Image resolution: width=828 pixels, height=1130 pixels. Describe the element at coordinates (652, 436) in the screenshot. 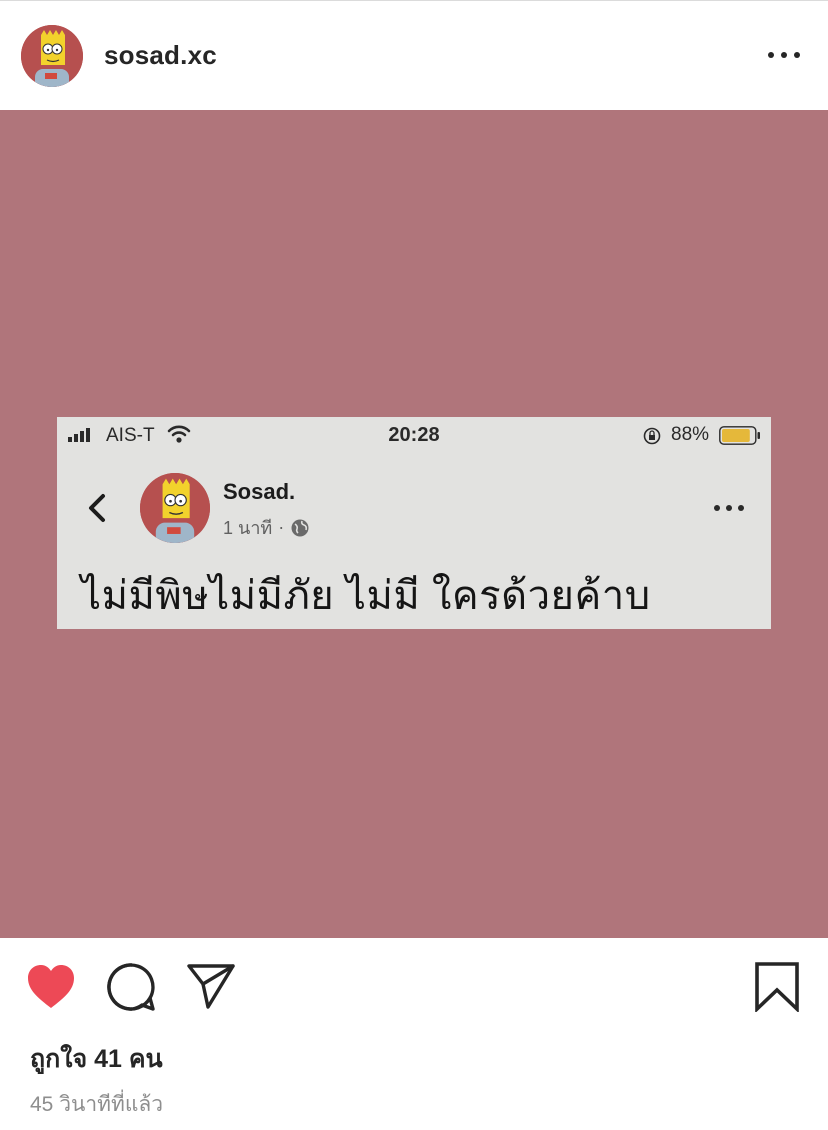

I see `rotation-lock-icon` at that location.